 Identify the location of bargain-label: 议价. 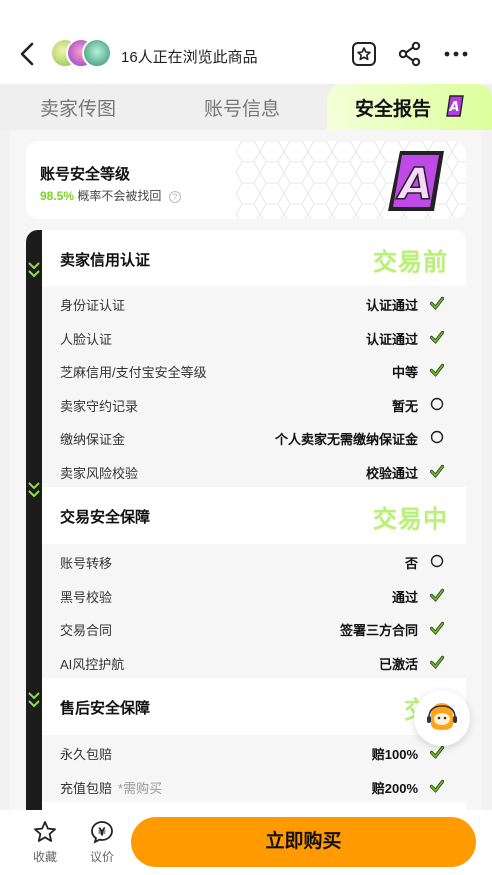
(101, 857).